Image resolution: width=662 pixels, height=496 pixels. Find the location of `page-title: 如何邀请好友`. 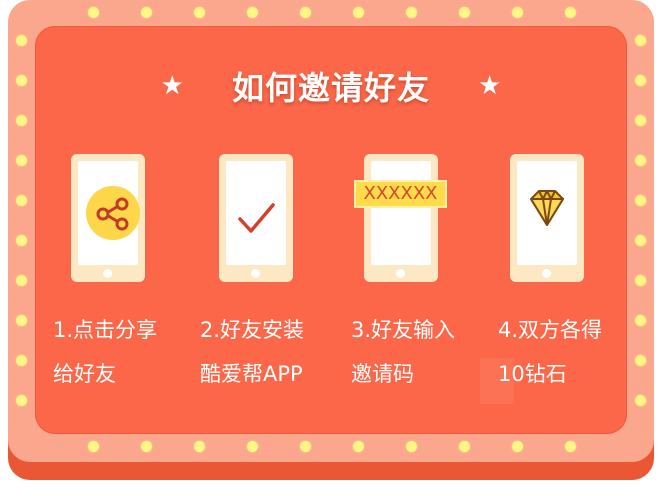

page-title: 如何邀请好友 is located at coordinates (330, 88).